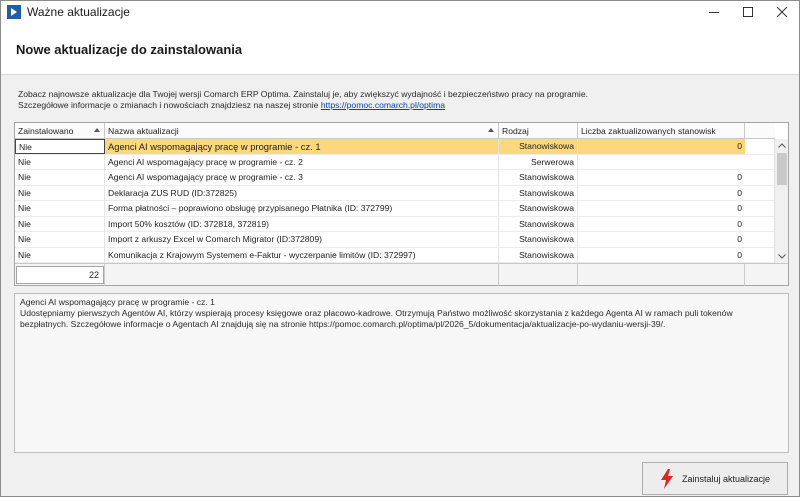 The image size is (800, 497). What do you see at coordinates (538, 162) in the screenshot?
I see `cell-type: Serwerowa` at bounding box center [538, 162].